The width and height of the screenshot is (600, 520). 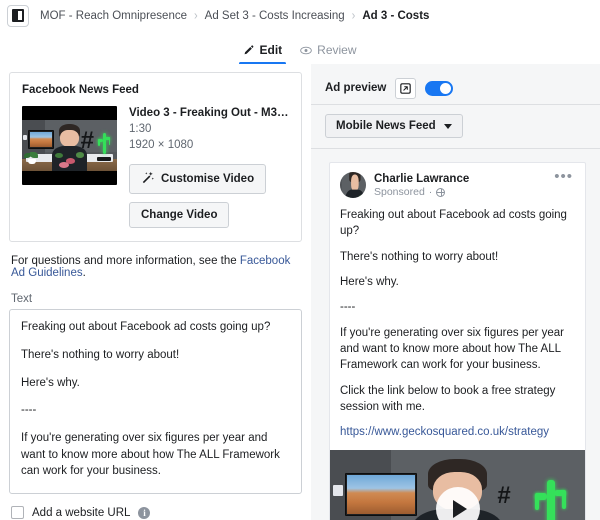 What do you see at coordinates (337, 50) in the screenshot?
I see `tab-review-label: Review` at bounding box center [337, 50].